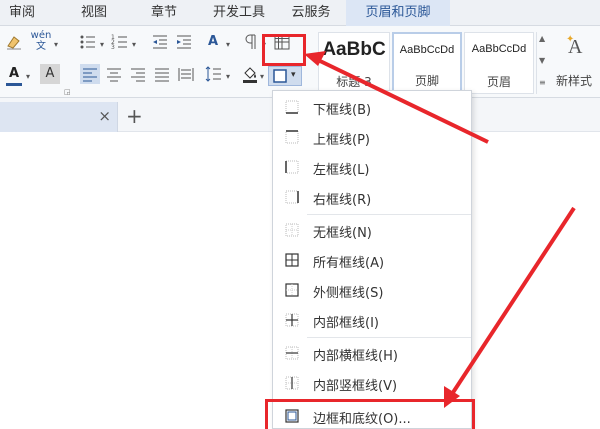  I want to click on arrowhead, so click(452, 397).